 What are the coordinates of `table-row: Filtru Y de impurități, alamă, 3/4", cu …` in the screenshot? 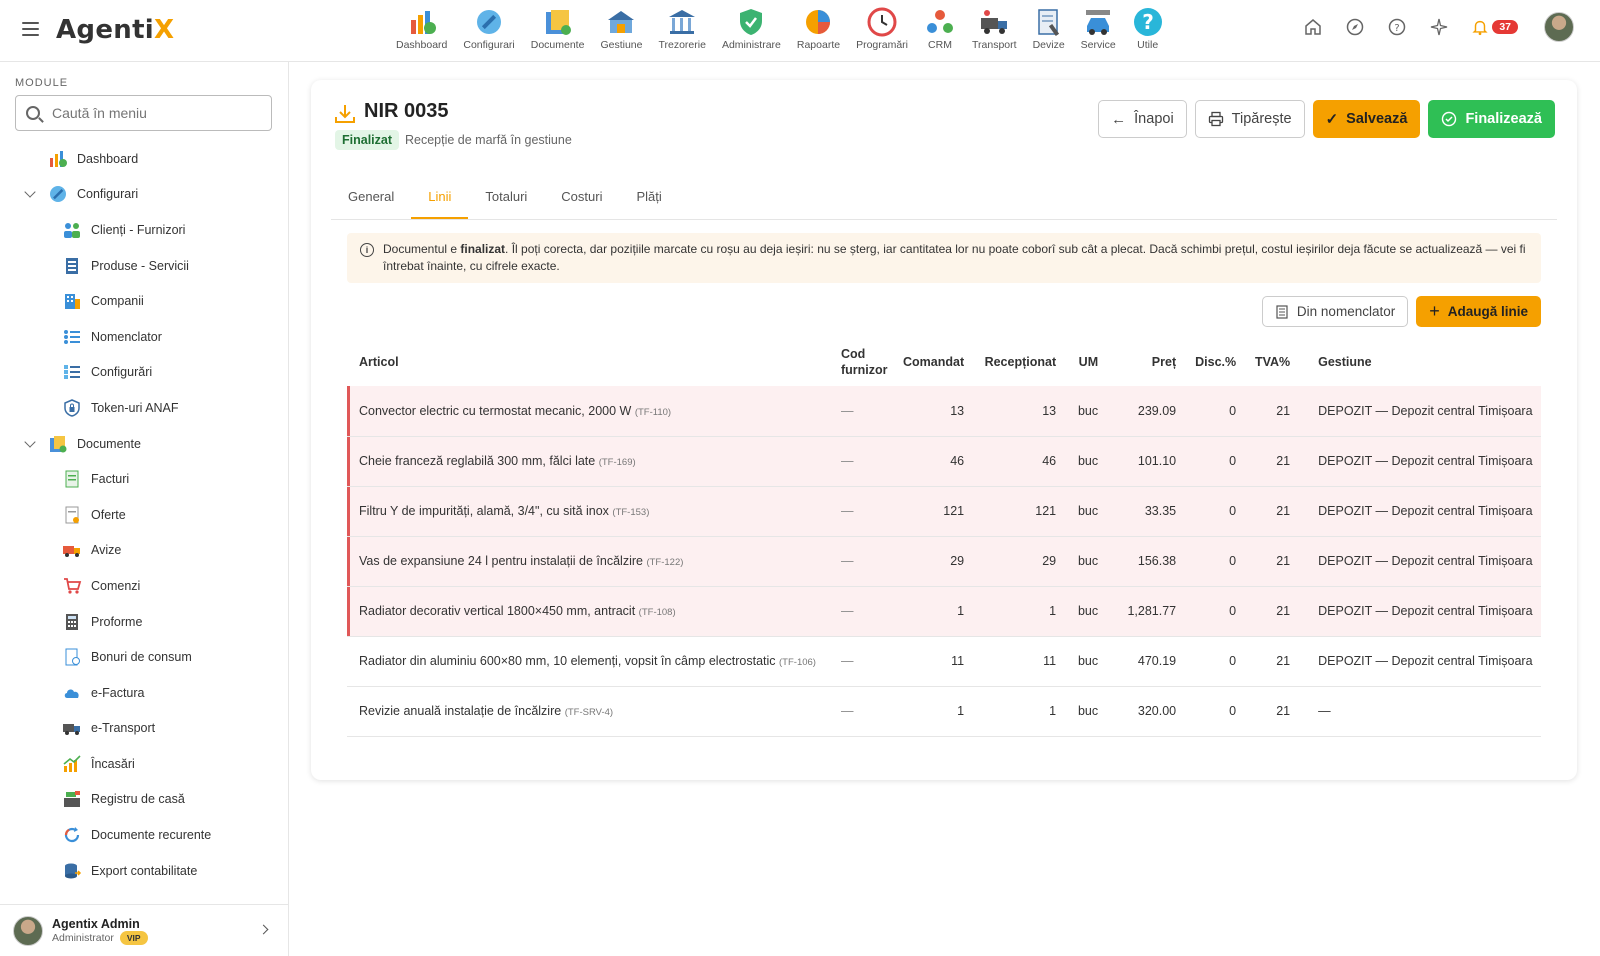 It's located at (944, 511).